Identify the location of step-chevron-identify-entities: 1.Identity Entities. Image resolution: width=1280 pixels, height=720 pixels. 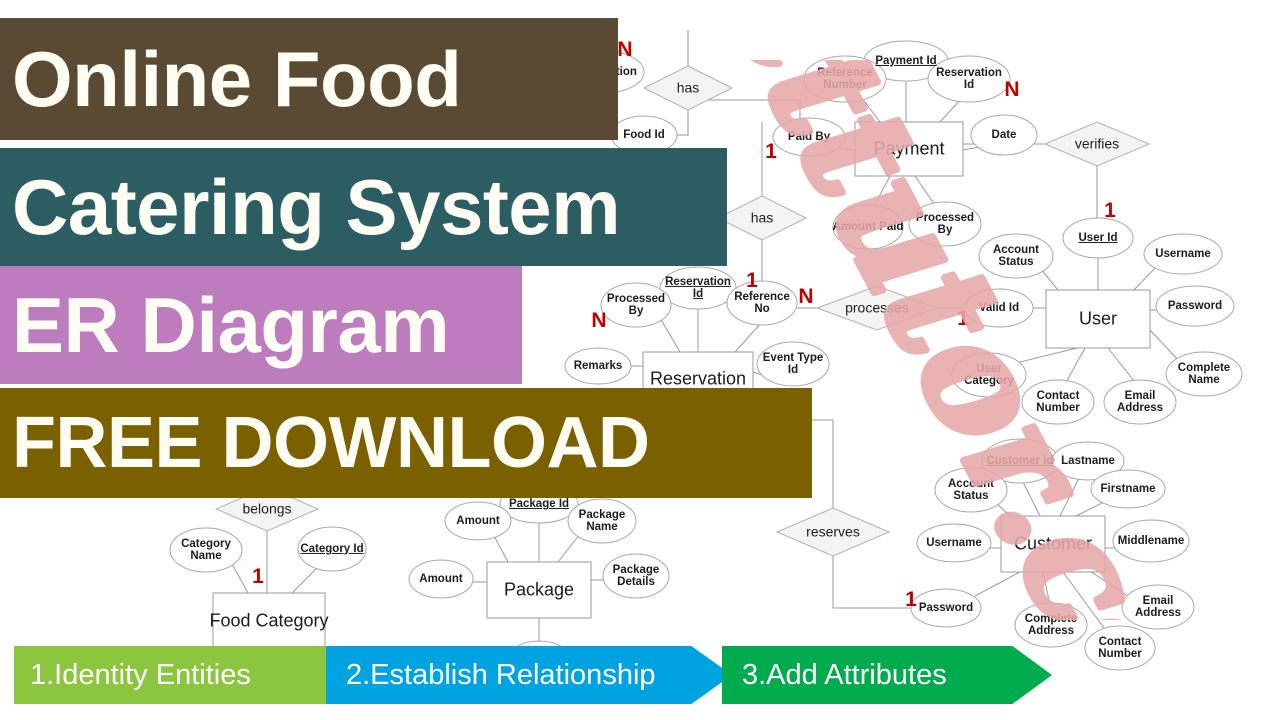
(192, 675).